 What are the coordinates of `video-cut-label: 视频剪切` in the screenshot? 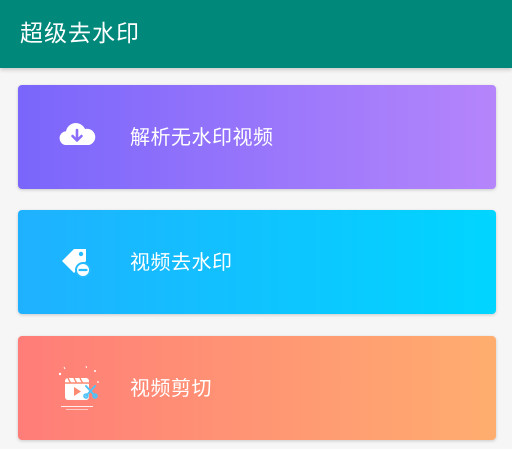 It's located at (171, 388).